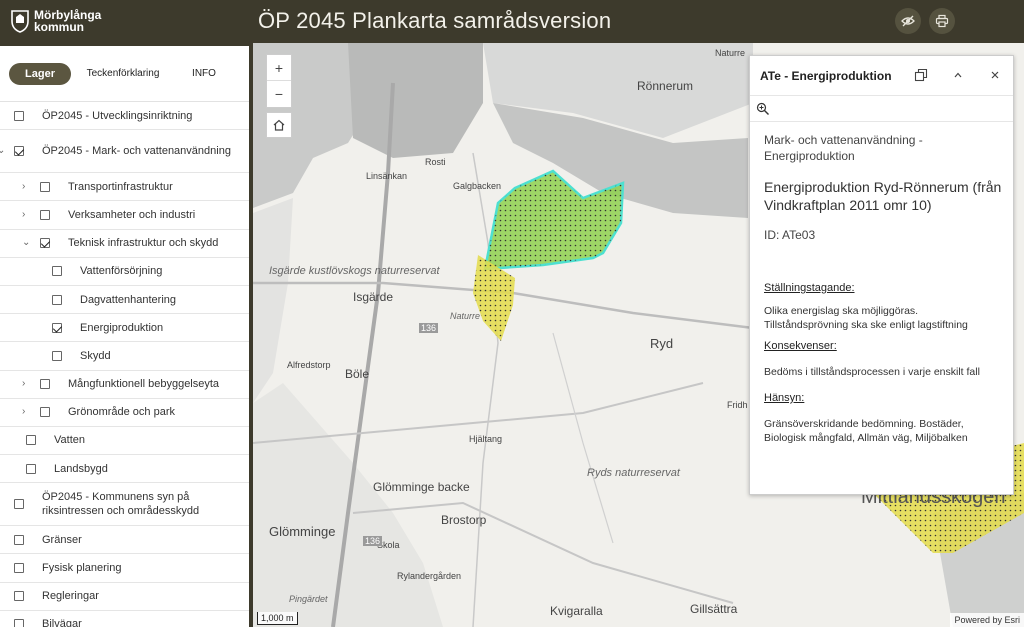 This screenshot has width=1024, height=627. I want to click on section-heading-hansyn: Hänsyn:, so click(784, 398).